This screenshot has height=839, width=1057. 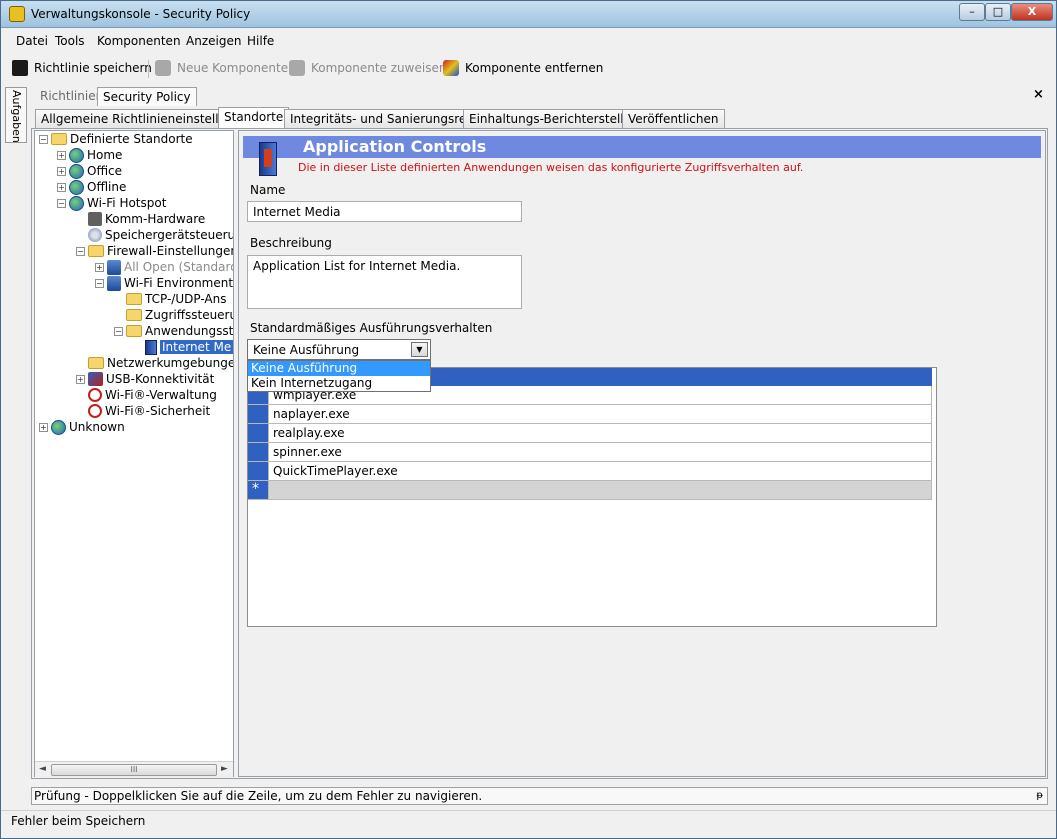 What do you see at coordinates (339, 368) in the screenshot?
I see `dropdown-option: Keine Ausführung` at bounding box center [339, 368].